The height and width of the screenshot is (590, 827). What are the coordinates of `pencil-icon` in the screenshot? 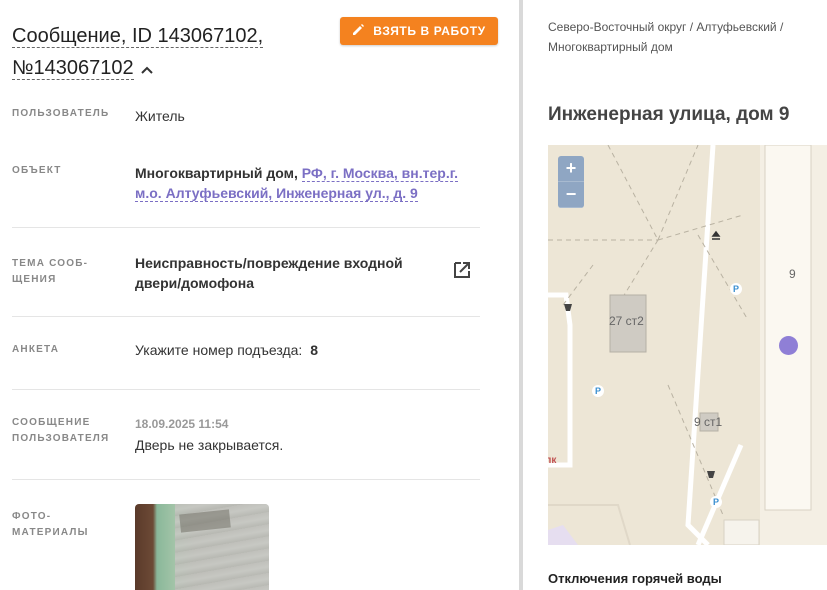 It's located at (358, 31).